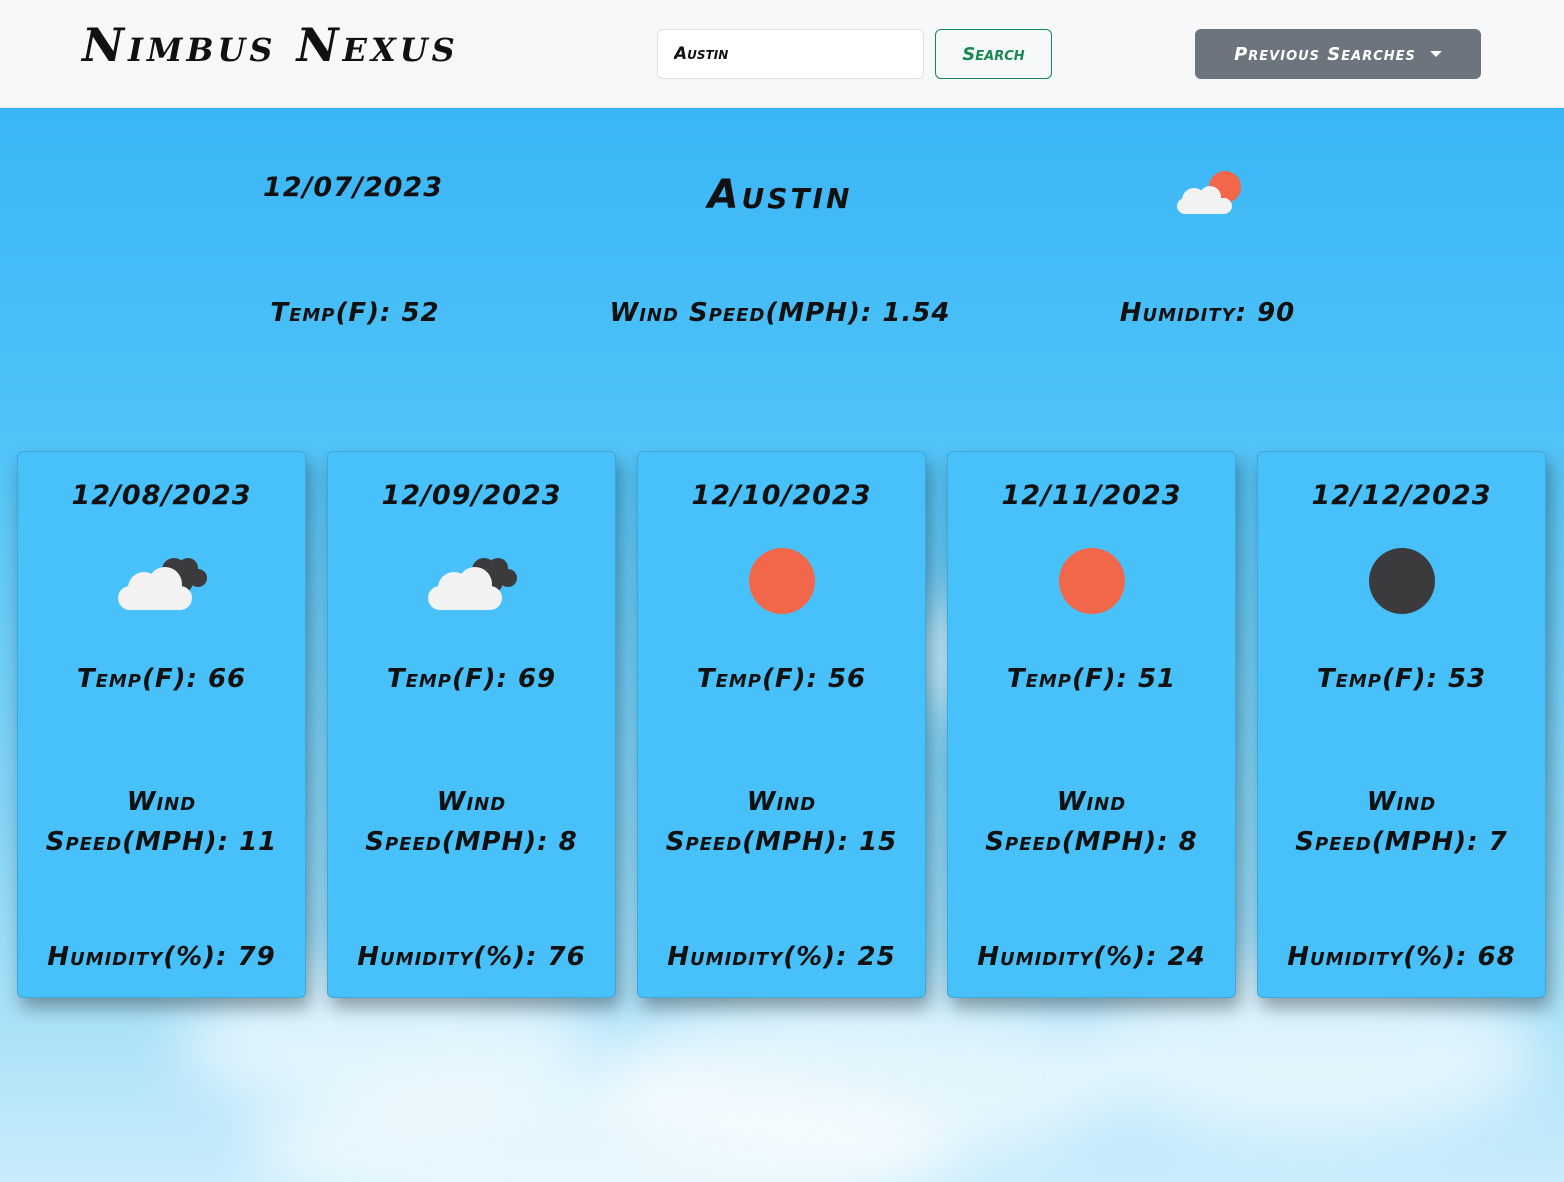  What do you see at coordinates (1401, 495) in the screenshot?
I see `forecast-date: 12/12/2023` at bounding box center [1401, 495].